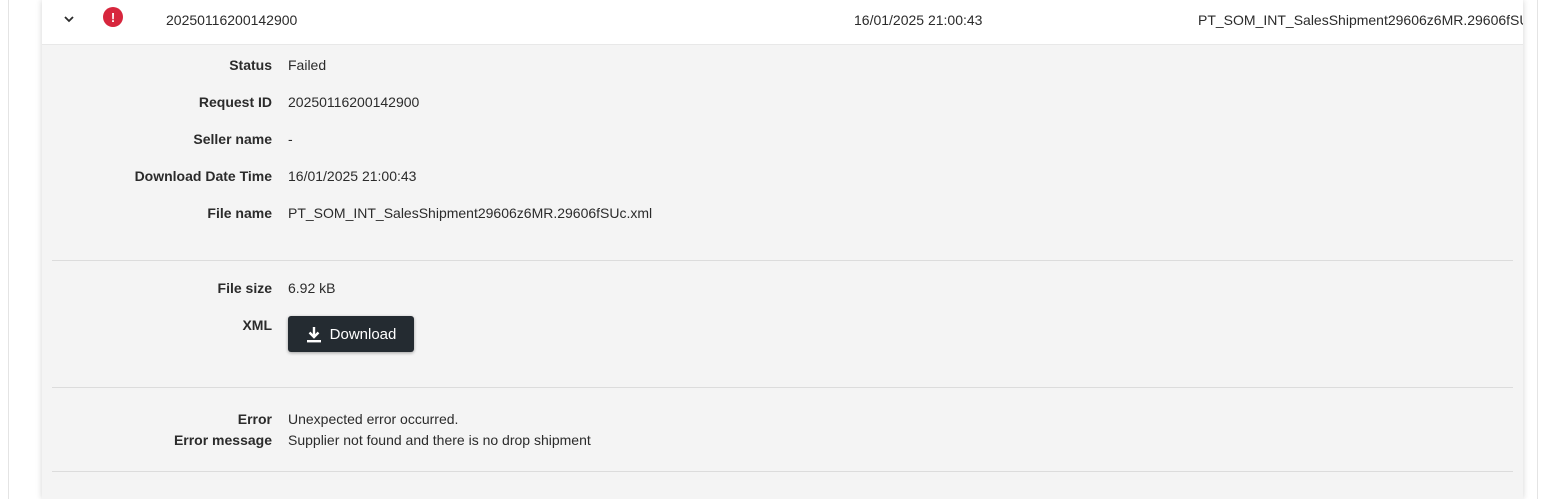 This screenshot has height=499, width=1546. I want to click on download-datetime-label: Download Date Time, so click(203, 176).